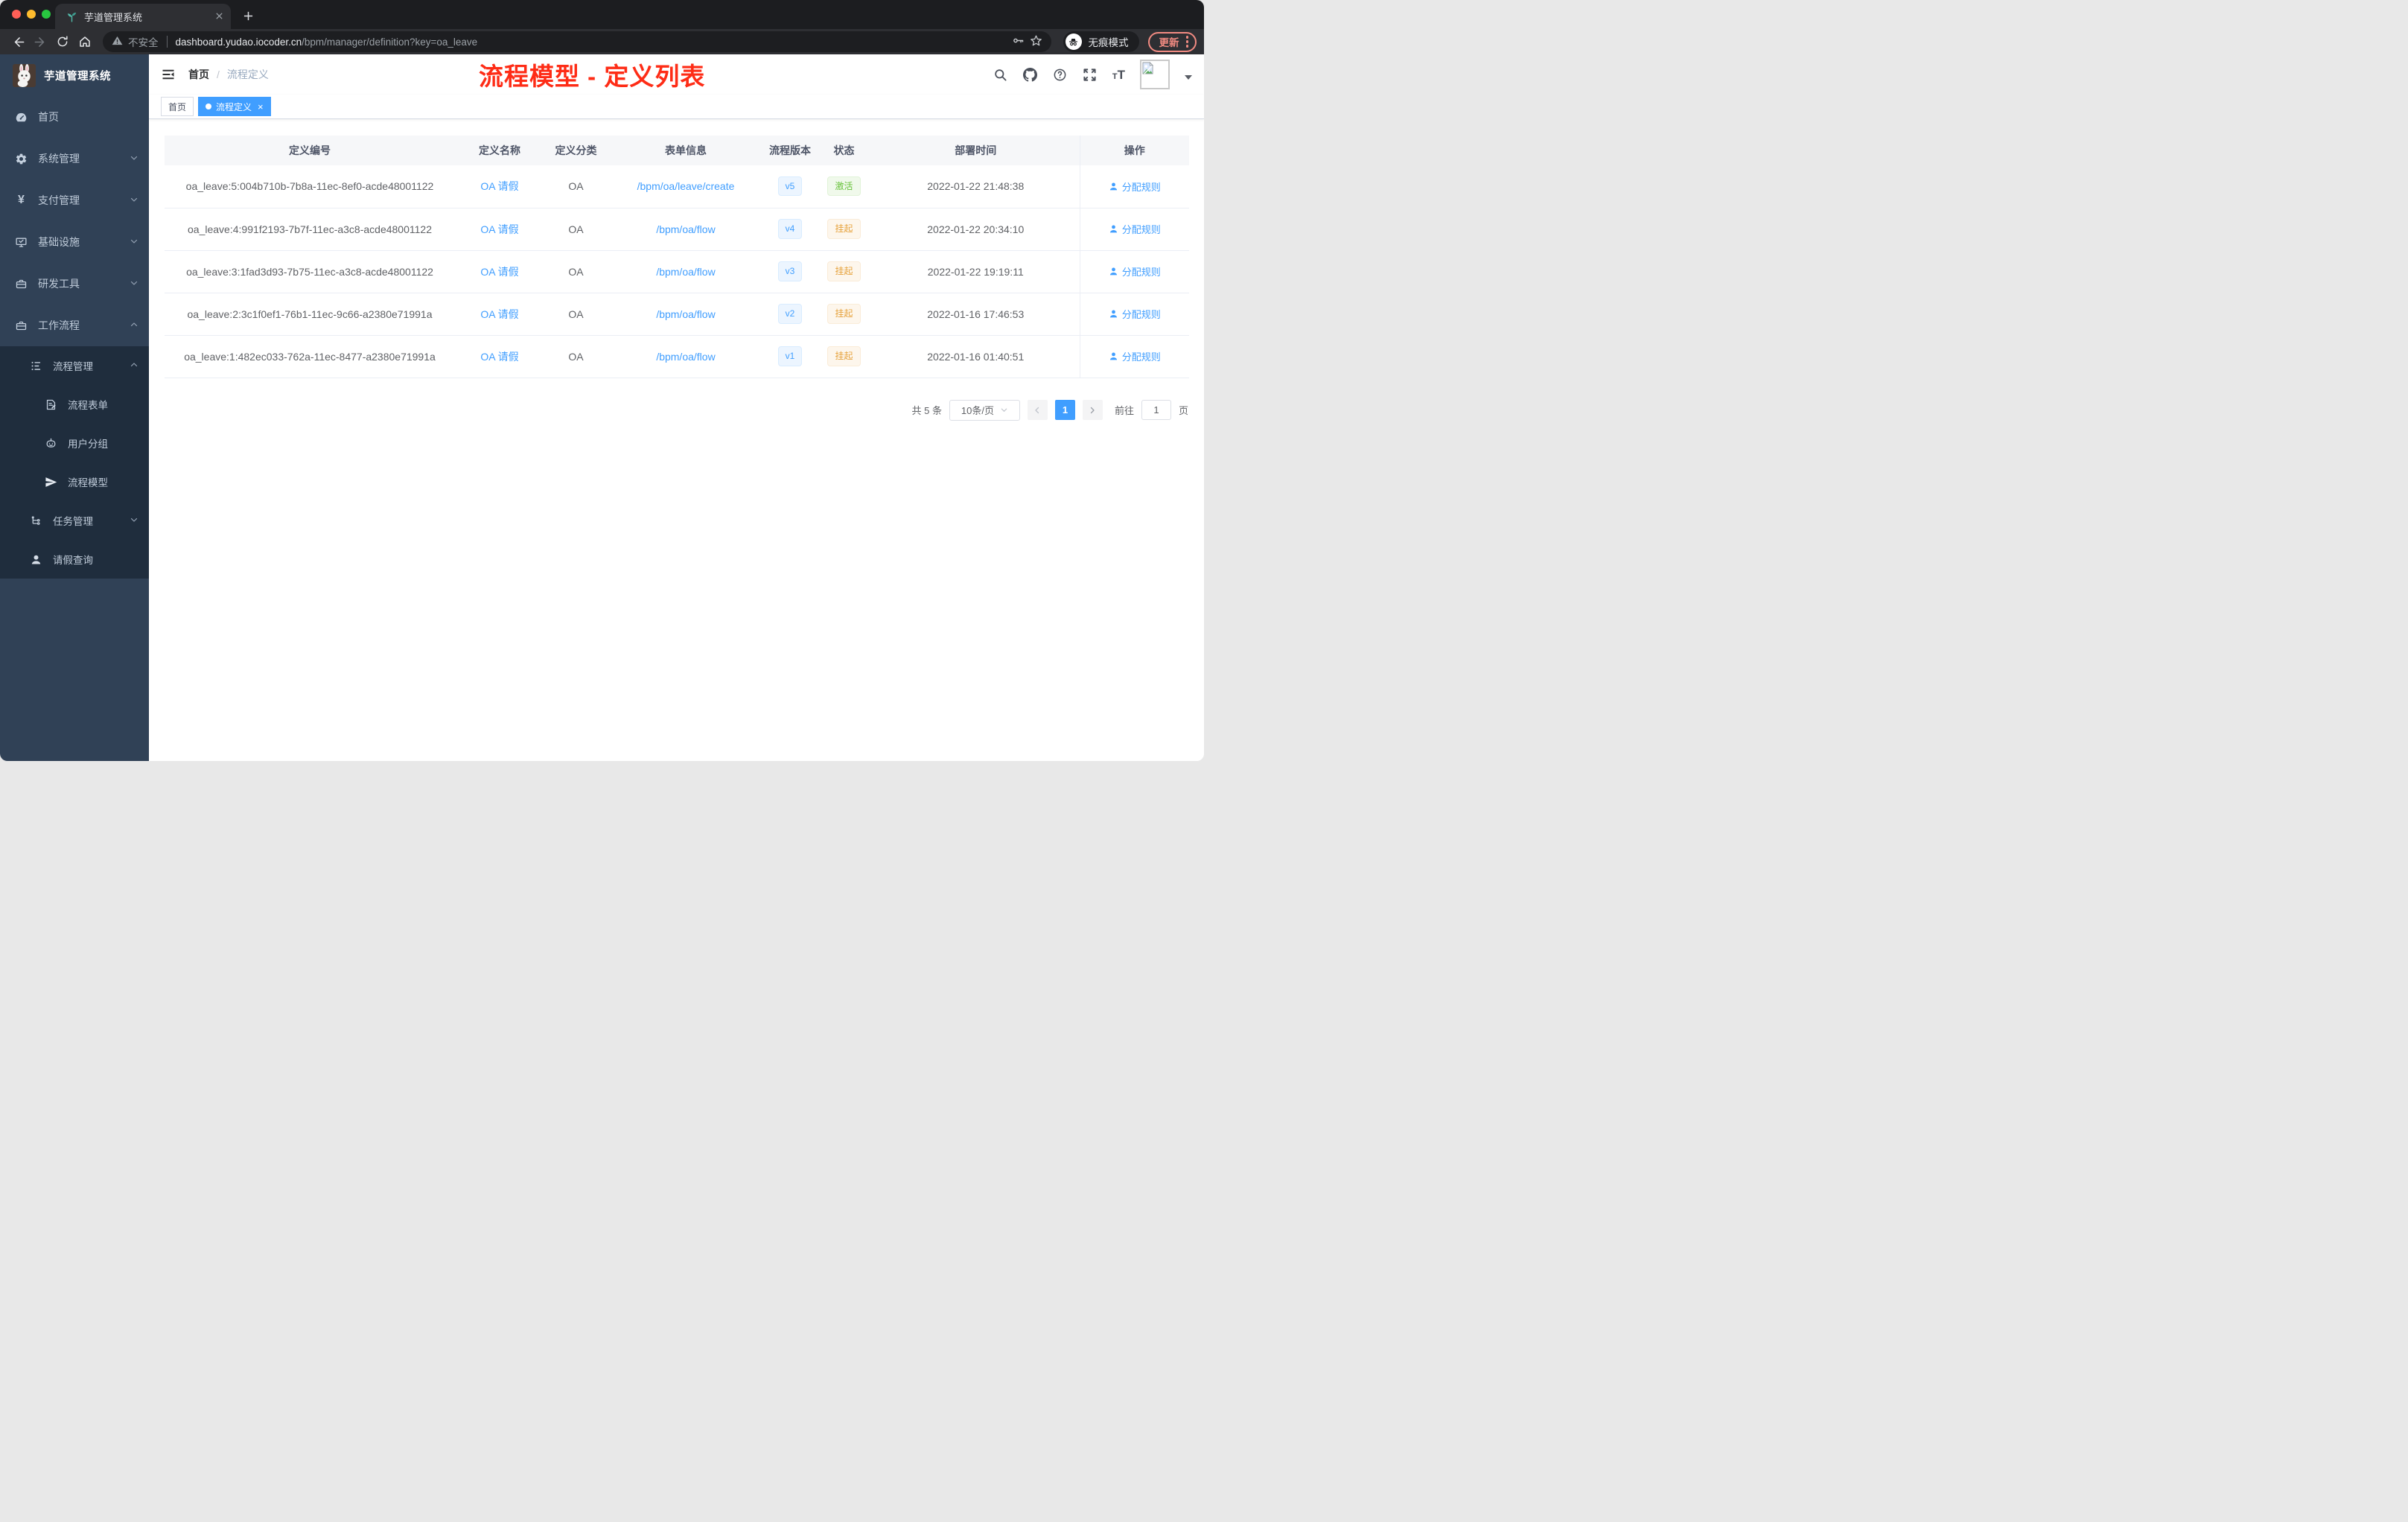 This screenshot has width=2408, height=1522. I want to click on page-size-select: 10条/页, so click(984, 410).